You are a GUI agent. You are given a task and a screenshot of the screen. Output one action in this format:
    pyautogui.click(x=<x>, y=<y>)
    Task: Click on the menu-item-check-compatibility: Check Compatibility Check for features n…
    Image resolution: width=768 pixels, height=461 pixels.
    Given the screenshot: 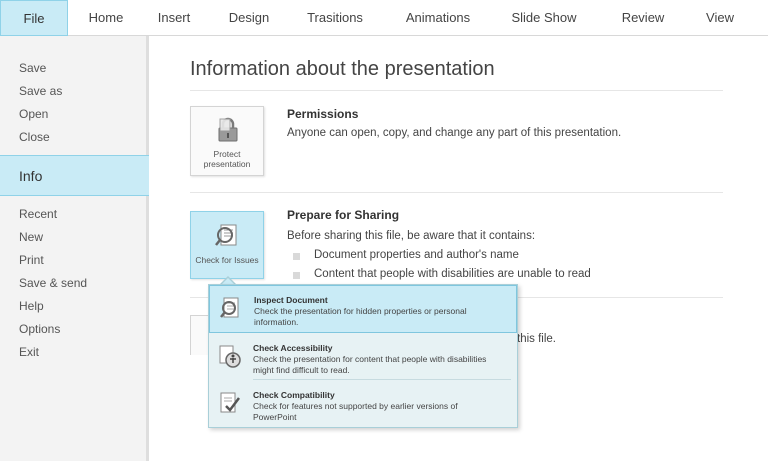 What is the action you would take?
    pyautogui.click(x=363, y=404)
    